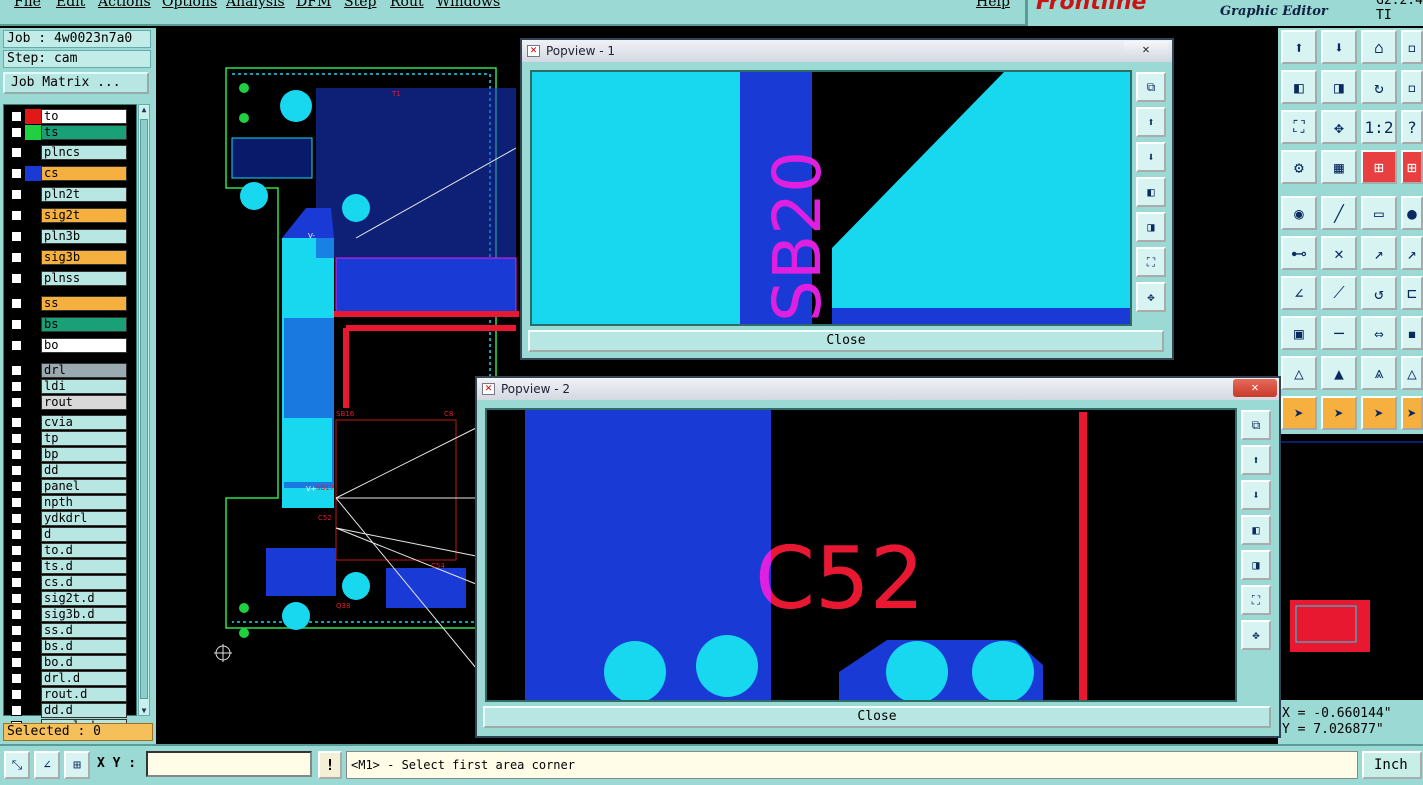 This screenshot has height=785, width=1423. Describe the element at coordinates (1151, 157) in the screenshot. I see `pv1-down-icon: ⬇` at that location.